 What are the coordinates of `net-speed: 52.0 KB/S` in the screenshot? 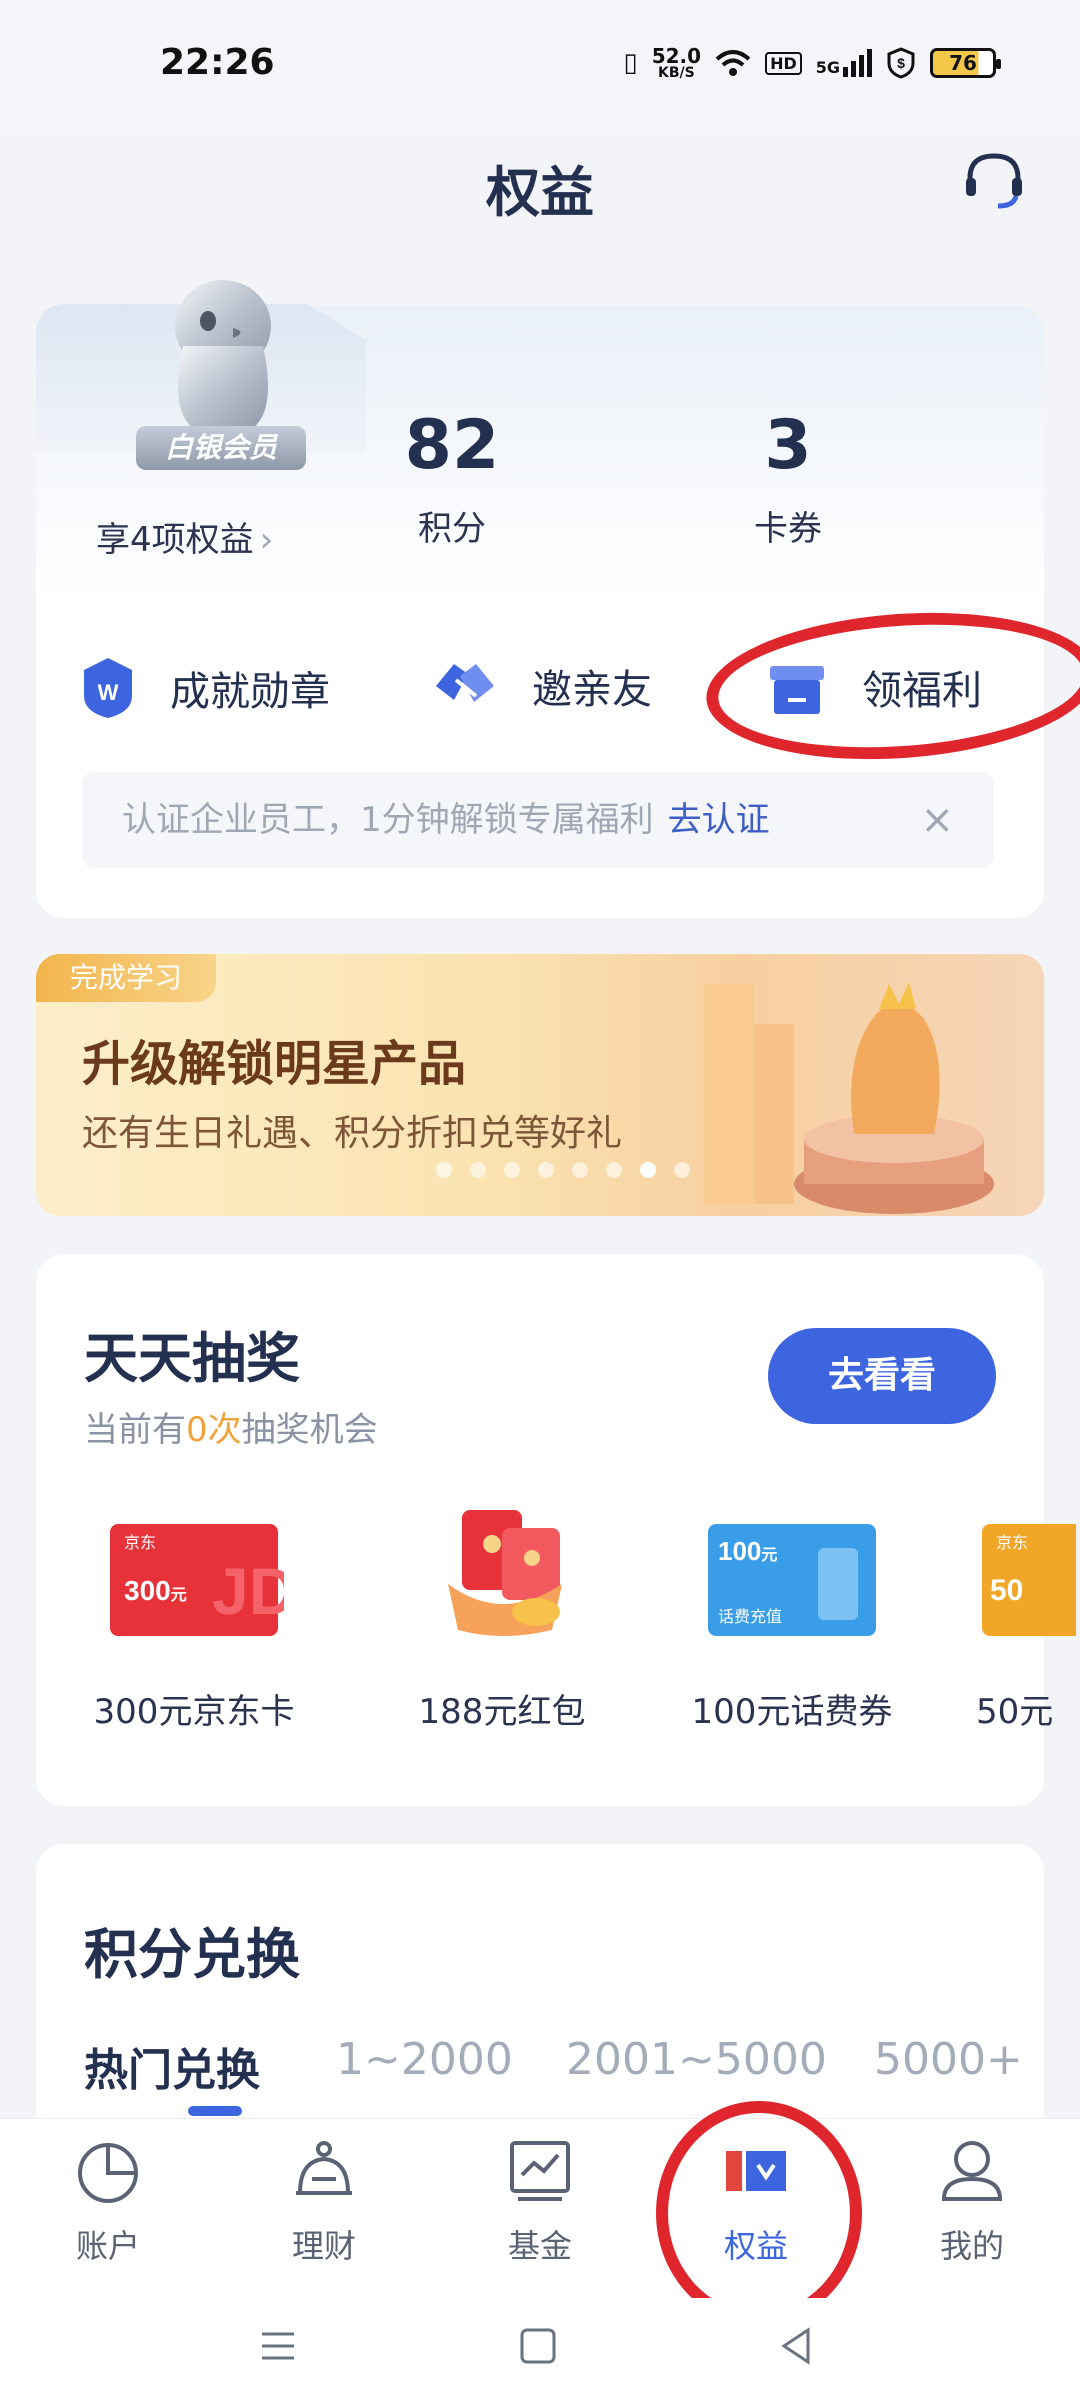 It's located at (676, 62).